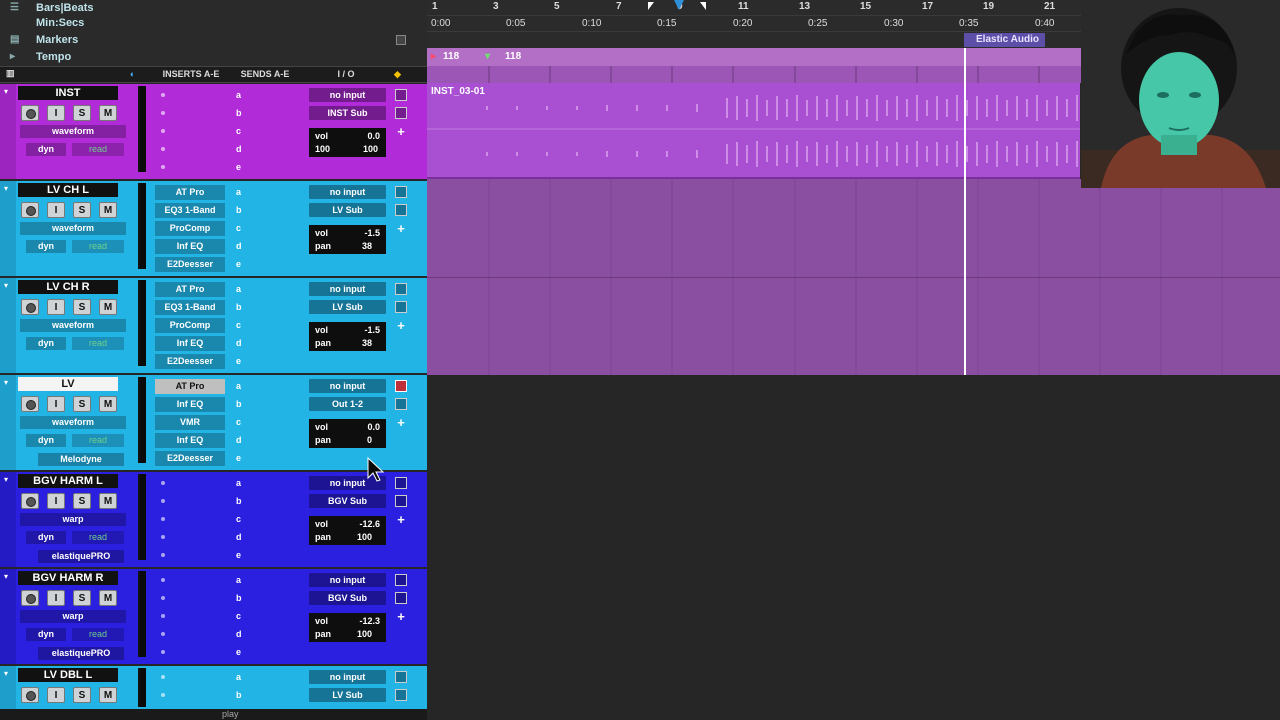  What do you see at coordinates (965, 211) in the screenshot?
I see `playhead-cursor` at bounding box center [965, 211].